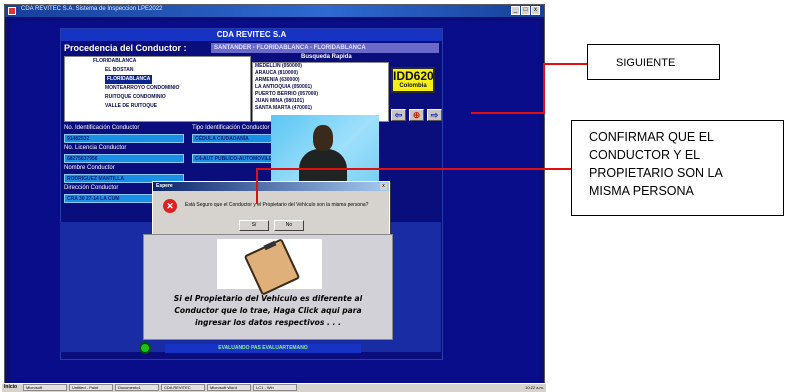 The width and height of the screenshot is (796, 392). Describe the element at coordinates (145, 348) in the screenshot. I see `status-light-icon` at that location.